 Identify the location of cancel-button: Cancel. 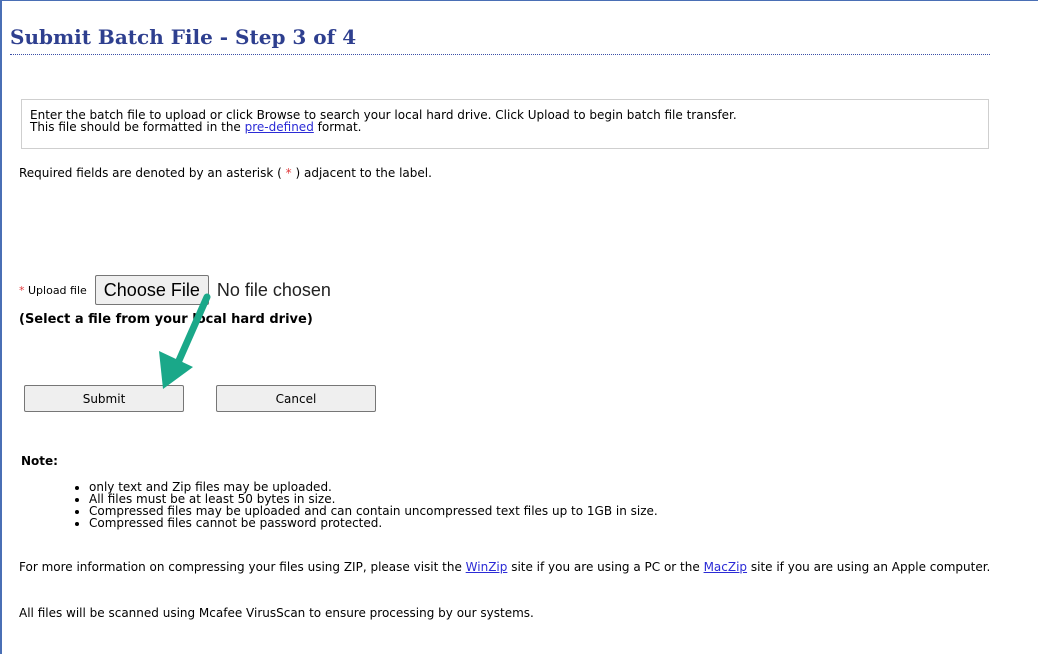
(296, 398).